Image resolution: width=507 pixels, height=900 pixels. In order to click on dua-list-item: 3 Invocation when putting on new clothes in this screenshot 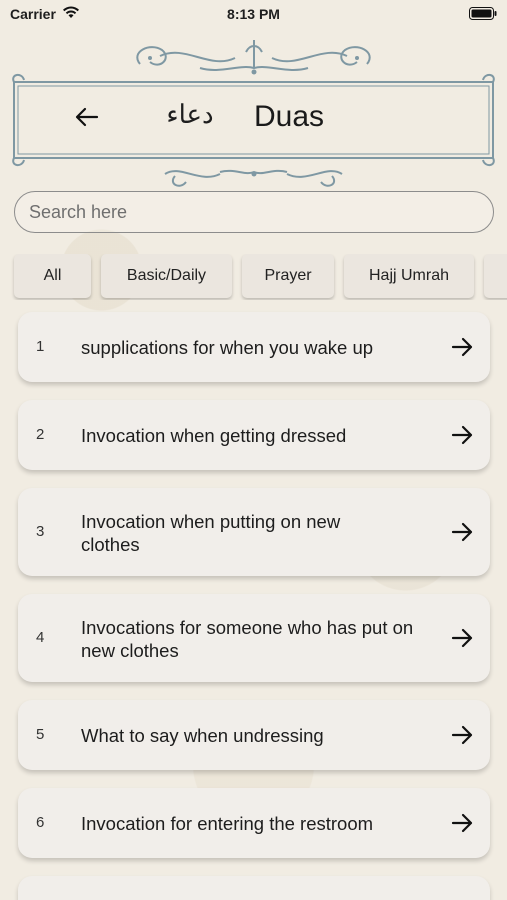, I will do `click(254, 532)`.